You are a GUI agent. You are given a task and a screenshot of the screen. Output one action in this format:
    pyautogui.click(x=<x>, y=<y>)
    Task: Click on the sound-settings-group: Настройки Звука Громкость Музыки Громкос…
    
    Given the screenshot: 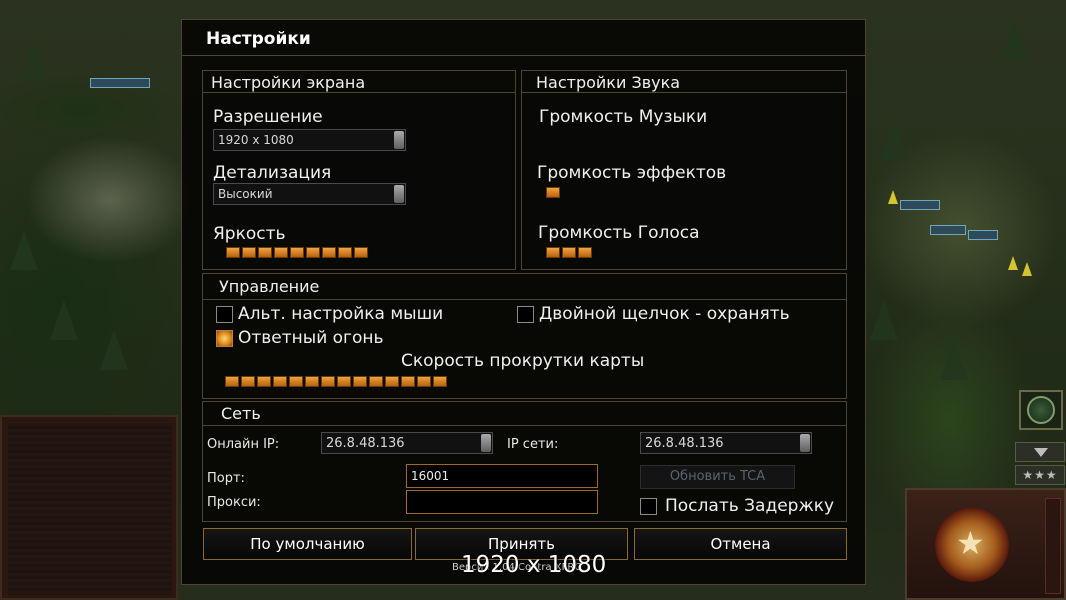 What is the action you would take?
    pyautogui.click(x=684, y=170)
    